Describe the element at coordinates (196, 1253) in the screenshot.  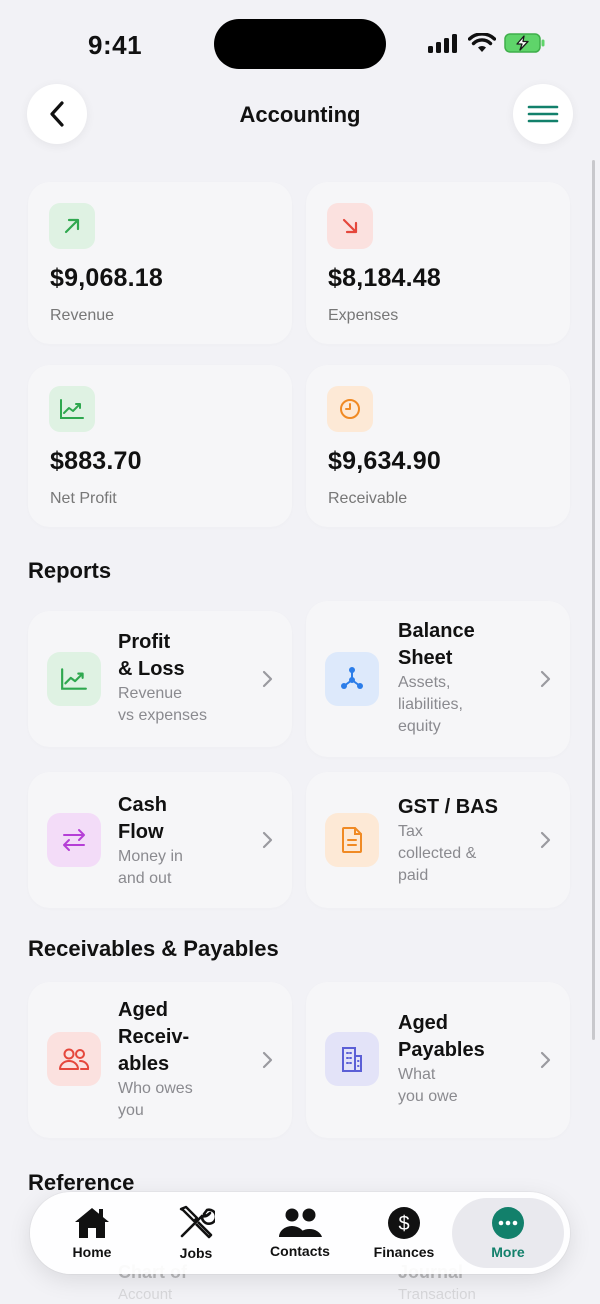
I see `tab-label: Jobs` at that location.